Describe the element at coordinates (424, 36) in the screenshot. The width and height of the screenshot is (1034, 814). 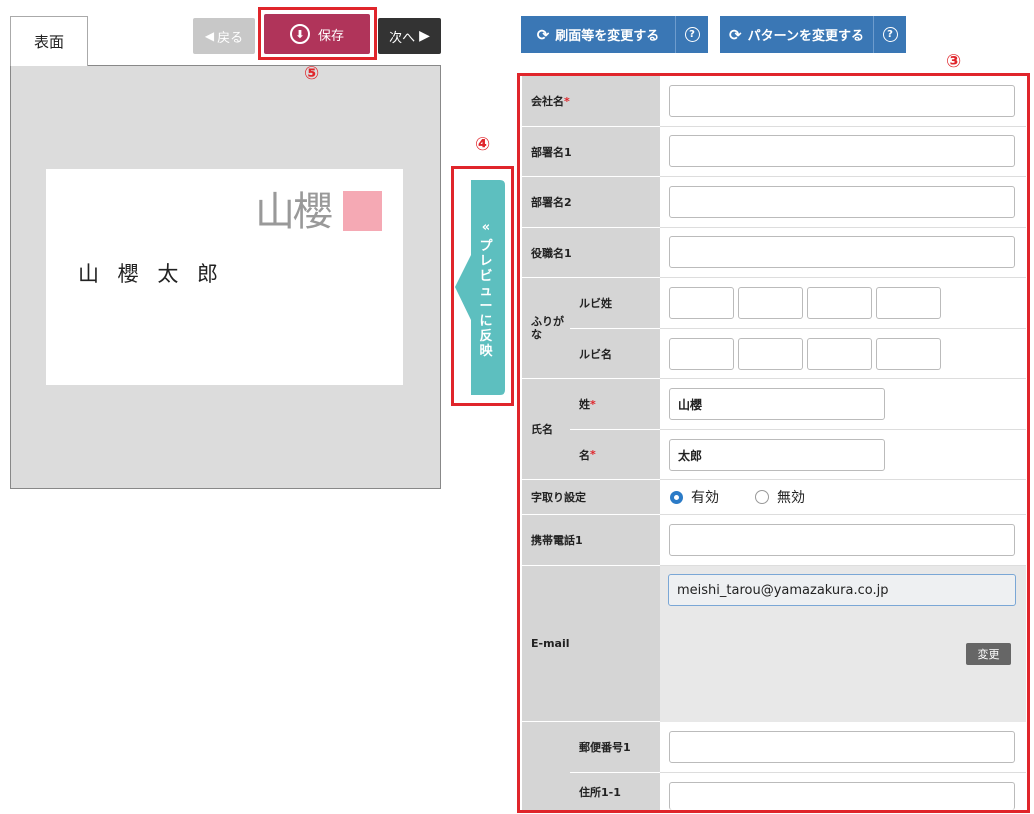
I see `triangle-right-icon: ▶` at that location.